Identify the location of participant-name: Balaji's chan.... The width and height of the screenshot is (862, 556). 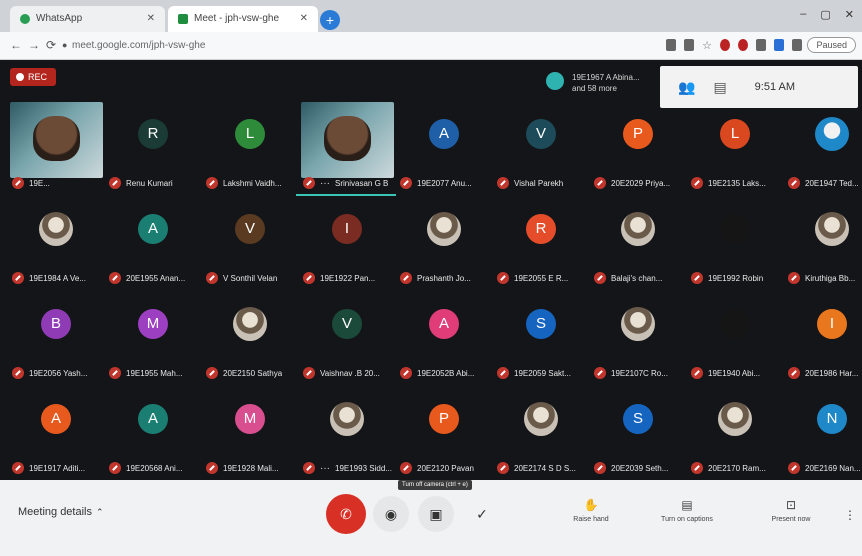
(637, 278).